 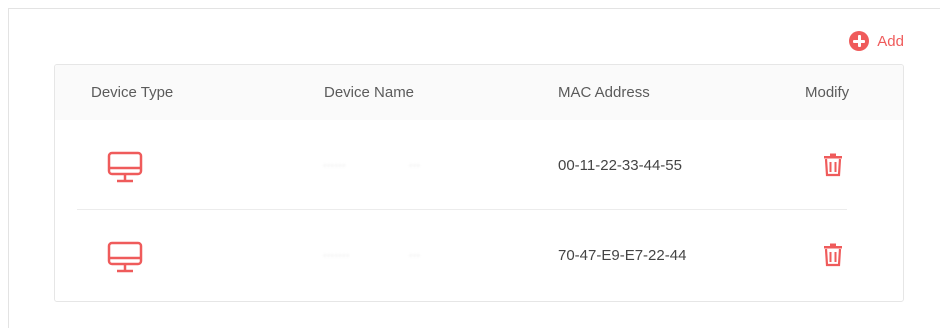 What do you see at coordinates (336, 255) in the screenshot?
I see `device-name-redacted: ·······` at bounding box center [336, 255].